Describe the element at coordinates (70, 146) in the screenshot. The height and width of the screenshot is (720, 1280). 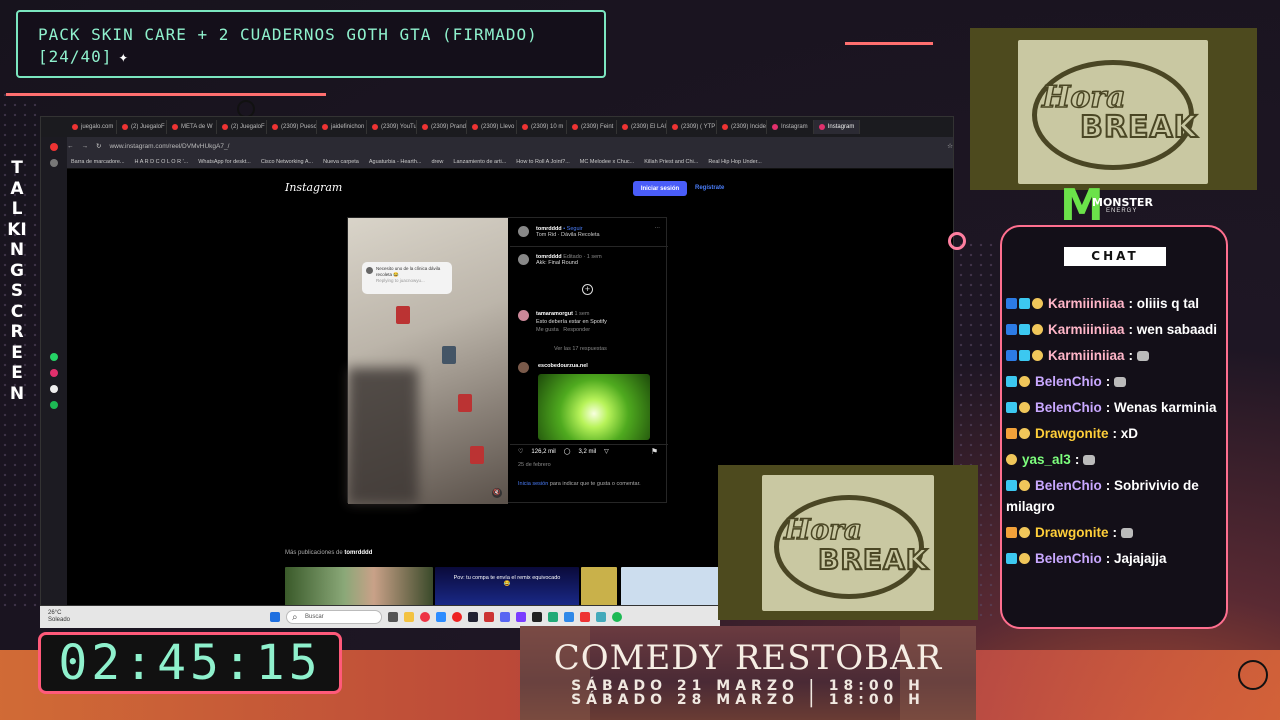
I see `back-icon: ←` at that location.